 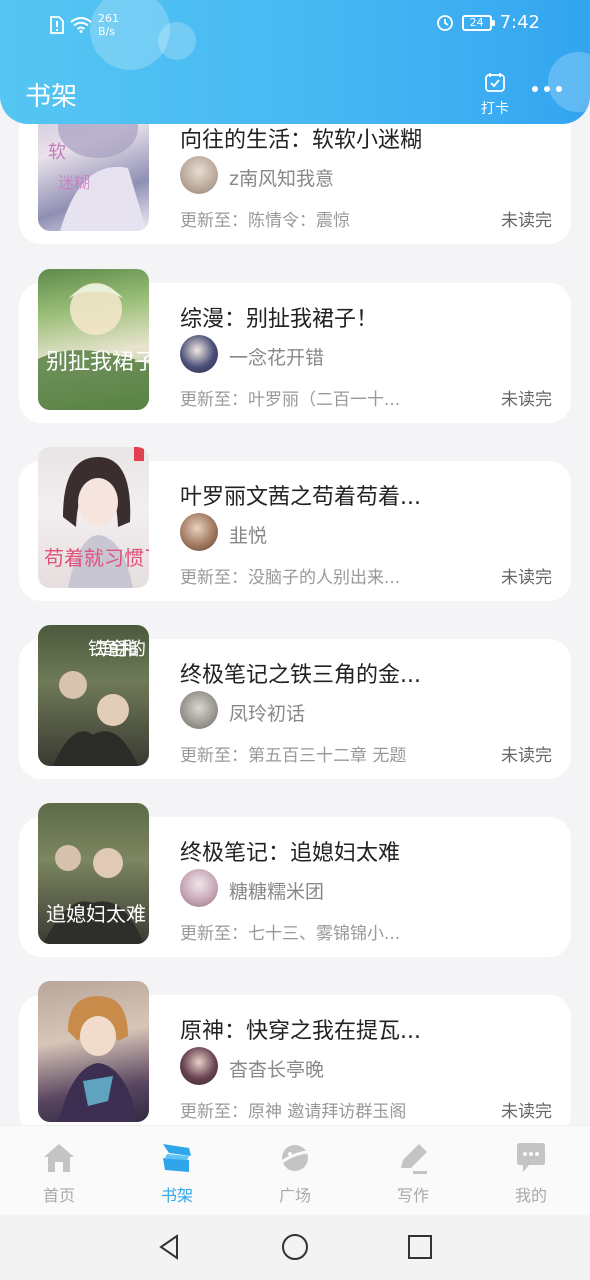 What do you see at coordinates (117, 649) in the screenshot?
I see `cover-title-text: 铁三角金手指的` at bounding box center [117, 649].